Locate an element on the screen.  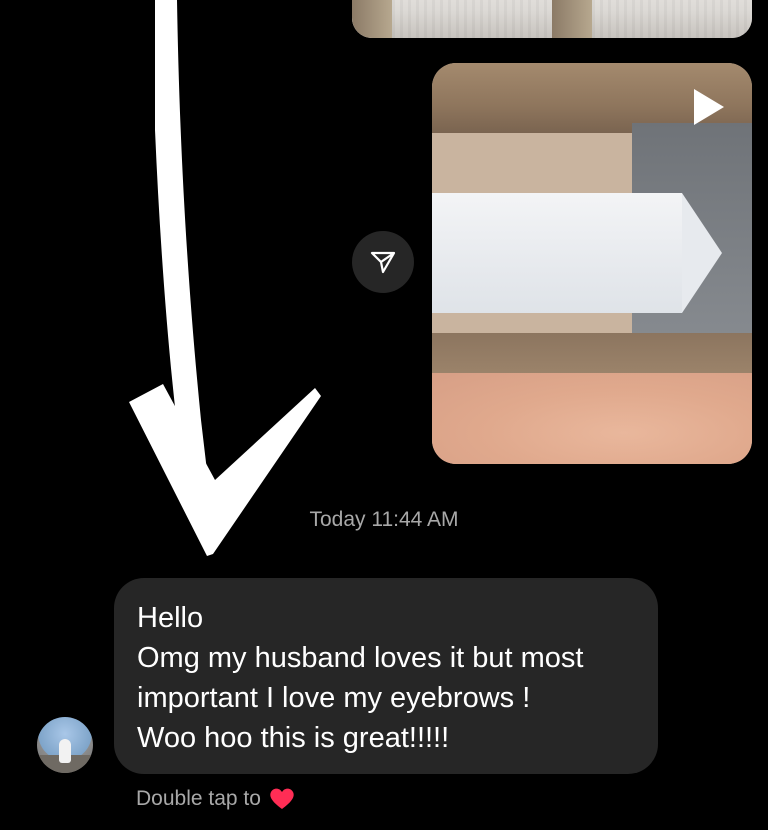
message-timestamp: Today 11:44 AM is located at coordinates (384, 519).